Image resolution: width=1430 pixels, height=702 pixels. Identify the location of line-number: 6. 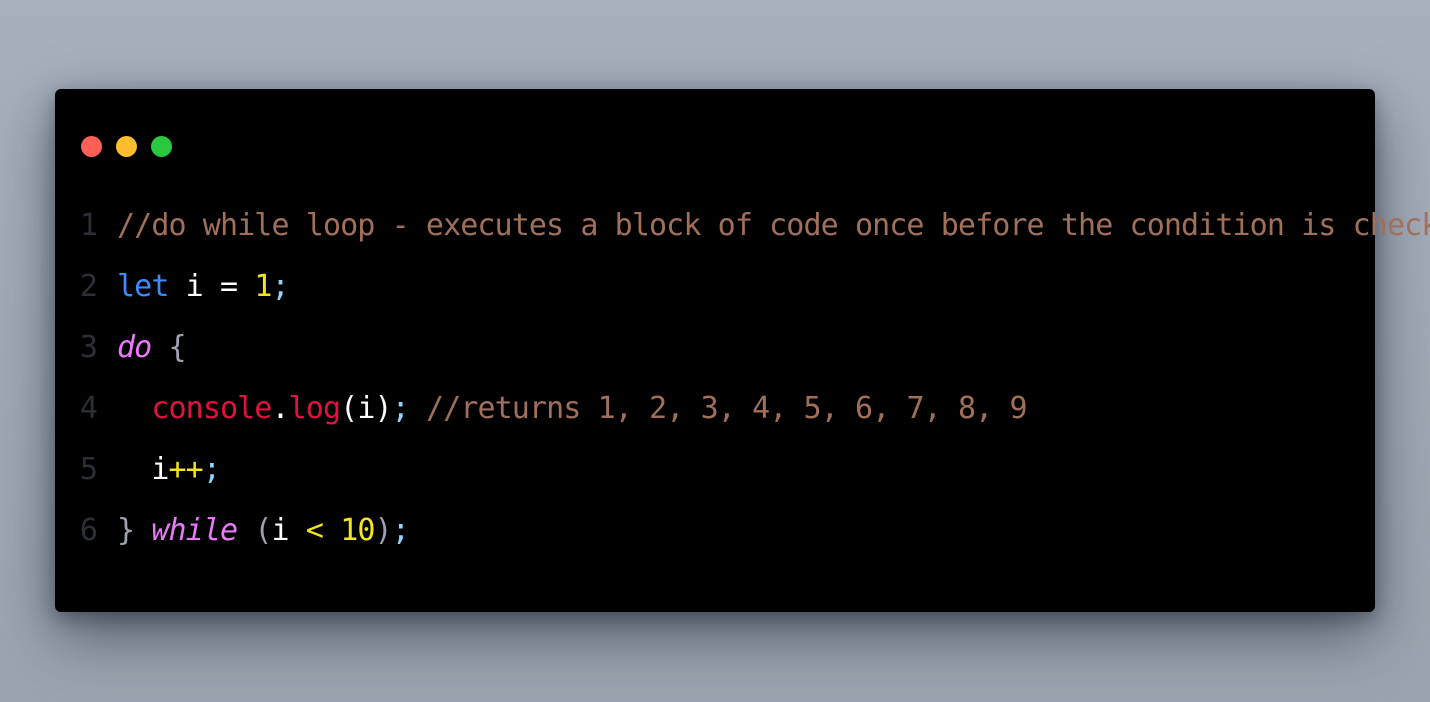
(88, 530).